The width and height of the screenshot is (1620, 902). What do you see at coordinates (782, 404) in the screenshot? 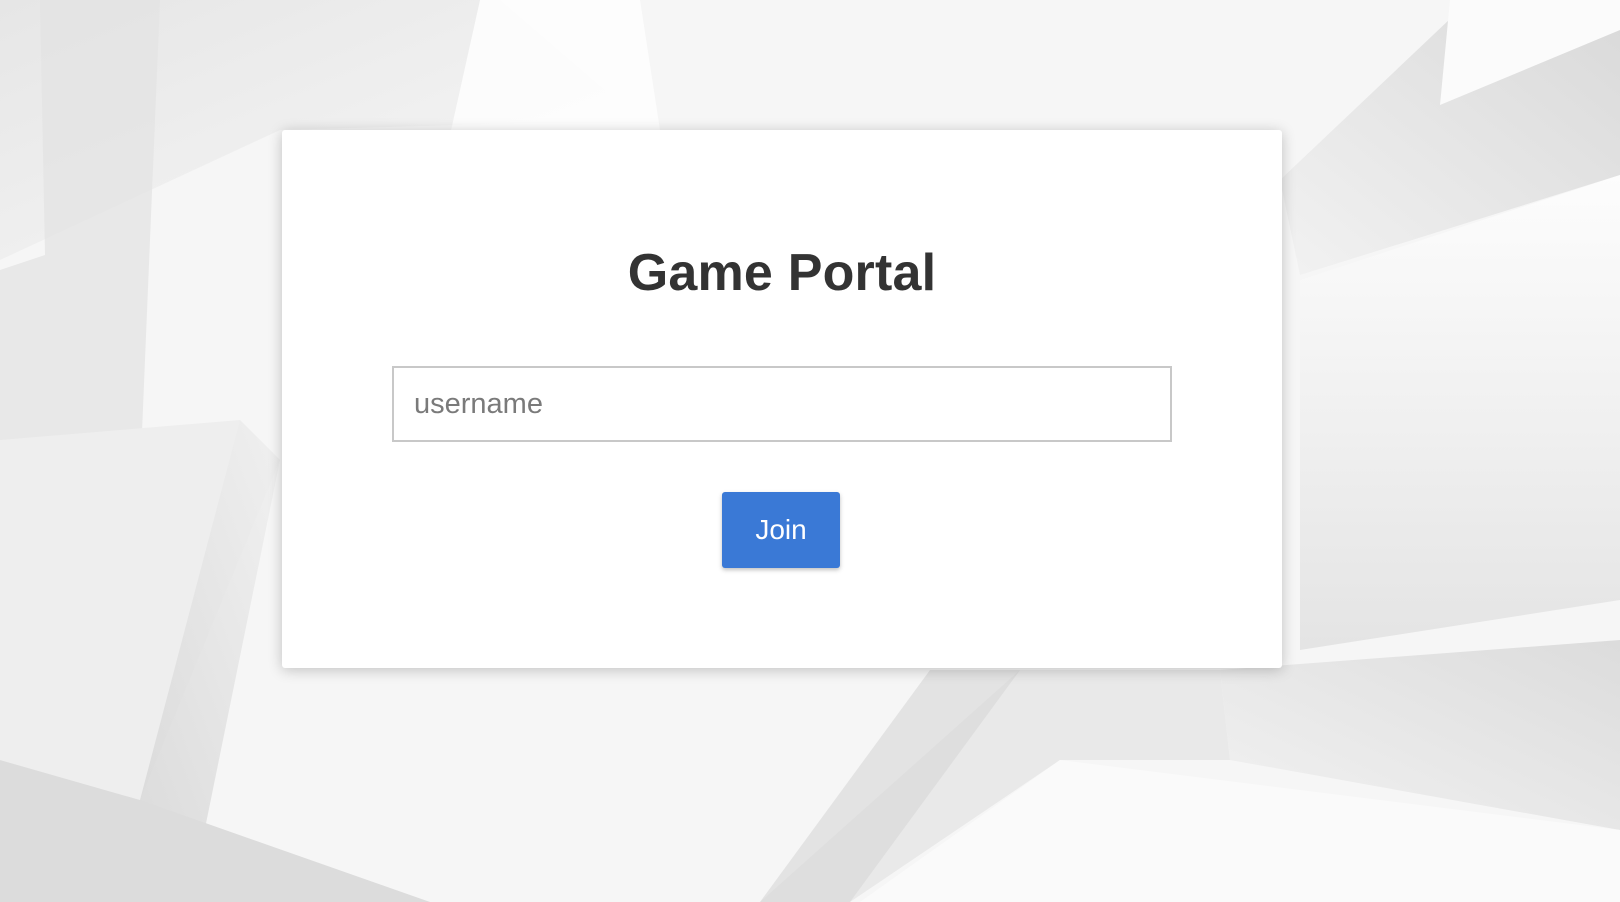
I see `username-input` at bounding box center [782, 404].